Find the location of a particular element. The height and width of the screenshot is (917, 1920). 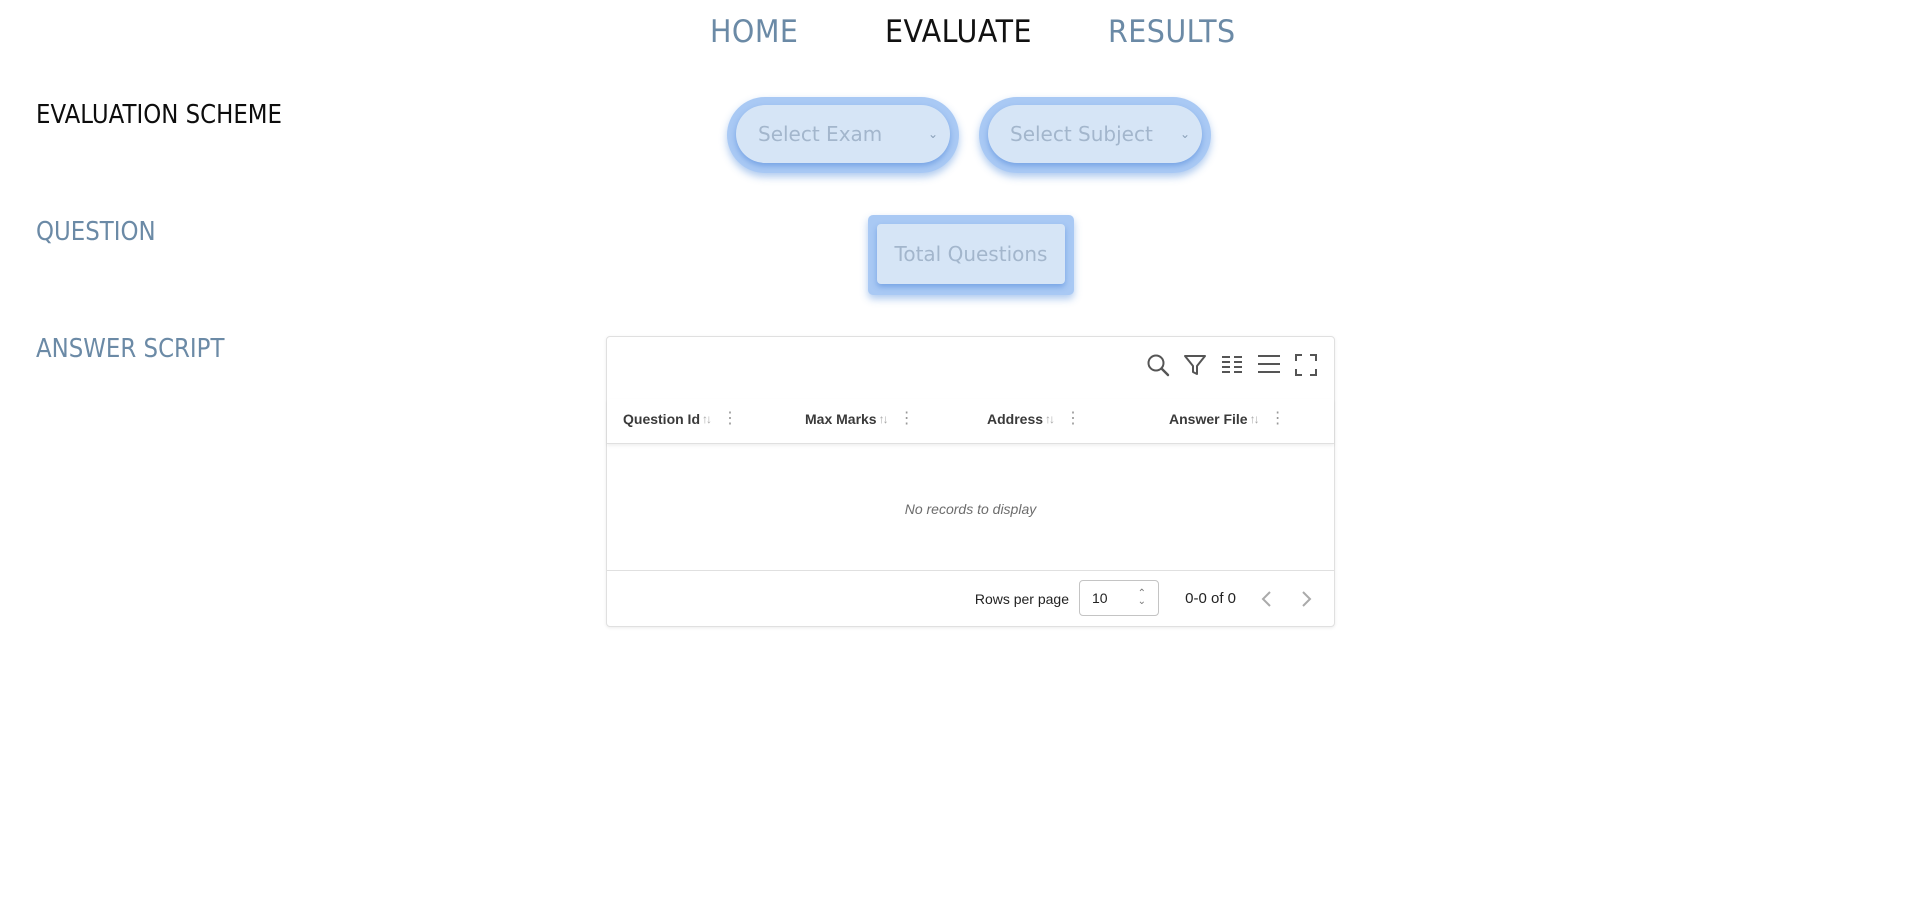

subject-select: Select Subject ⌄ is located at coordinates (1095, 134).